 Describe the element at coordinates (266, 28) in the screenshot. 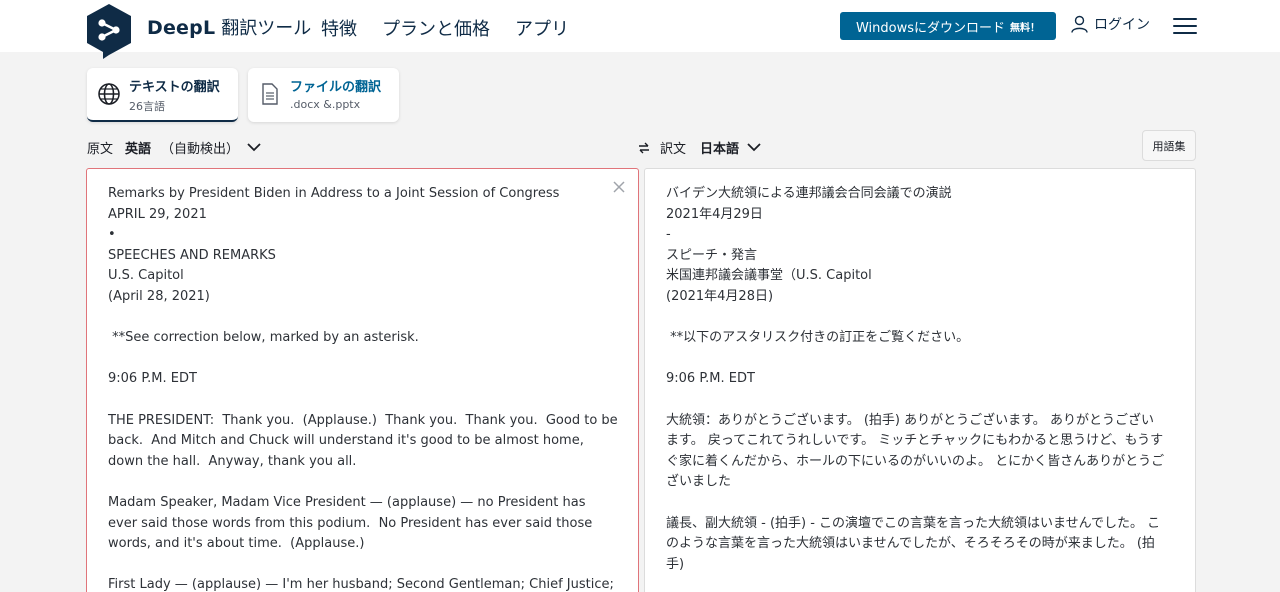

I see `brand-subtitle: 翻訳ツール` at that location.